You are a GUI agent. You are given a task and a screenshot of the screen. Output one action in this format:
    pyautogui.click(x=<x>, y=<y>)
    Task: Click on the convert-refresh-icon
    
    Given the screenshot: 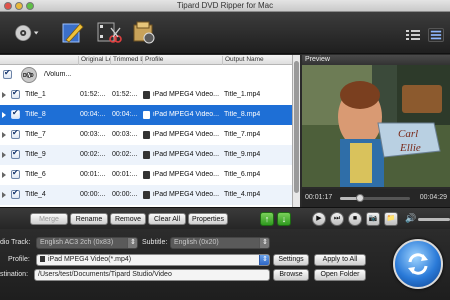 What is the action you would take?
    pyautogui.click(x=418, y=264)
    